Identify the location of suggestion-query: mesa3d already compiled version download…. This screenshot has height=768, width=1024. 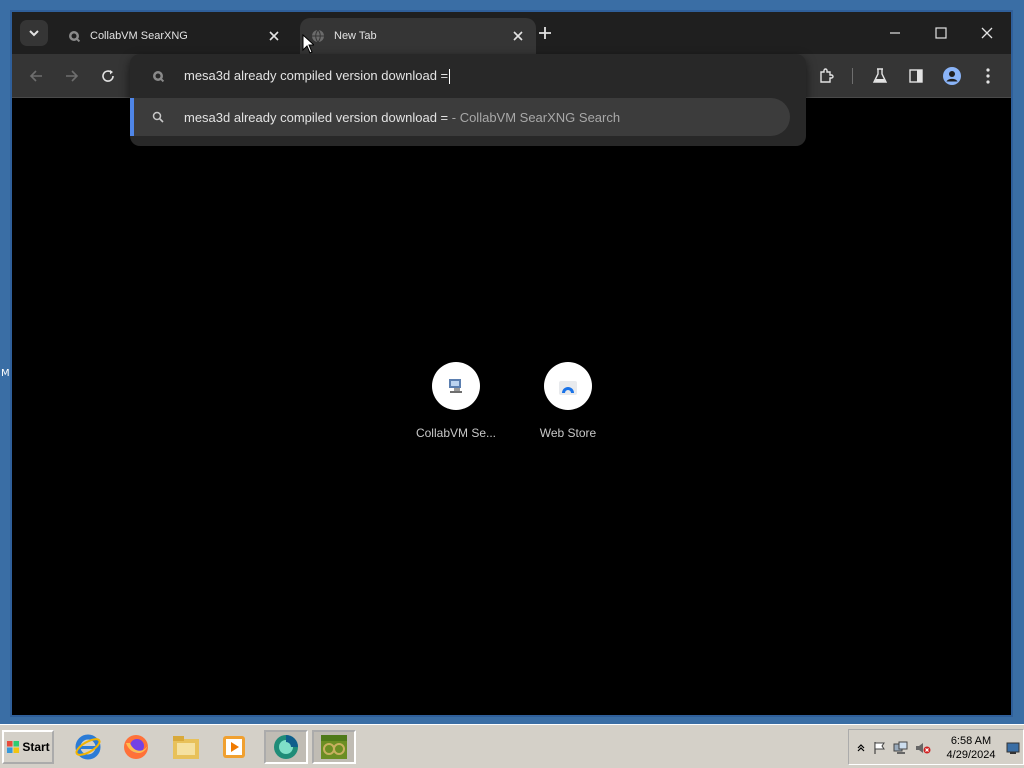
(316, 117).